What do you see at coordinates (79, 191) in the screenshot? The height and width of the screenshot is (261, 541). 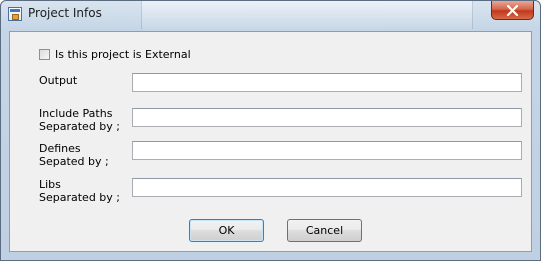 I see `libs-label: Libs Separated by ;` at bounding box center [79, 191].